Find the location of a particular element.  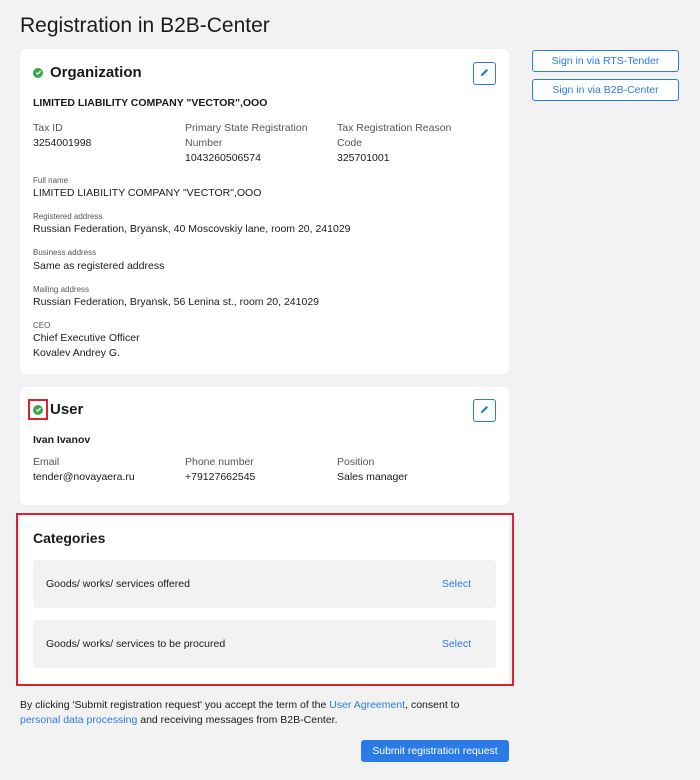

personal-data-processing-link: personal data processing is located at coordinates (78, 720).